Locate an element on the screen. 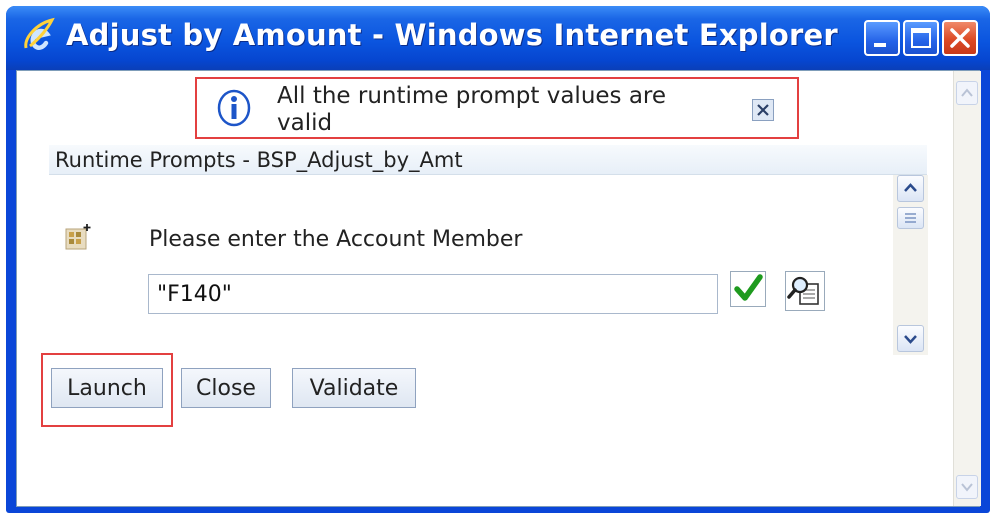 This screenshot has width=998, height=519. member-lookup-icon is located at coordinates (803, 290).